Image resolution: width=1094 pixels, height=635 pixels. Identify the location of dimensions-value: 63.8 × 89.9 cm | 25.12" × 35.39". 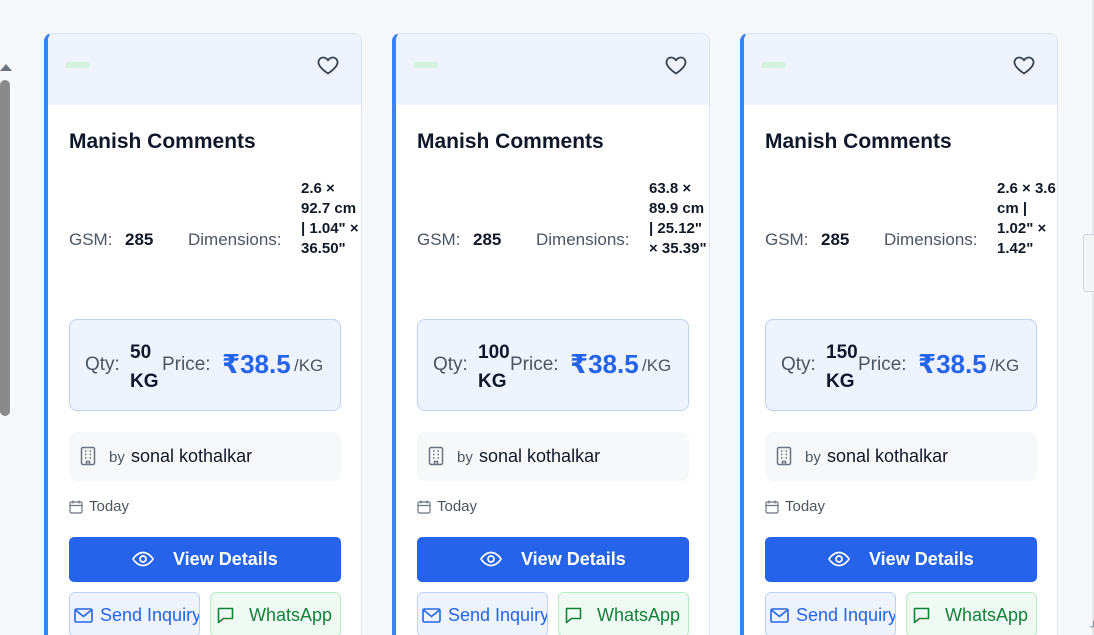
(678, 218).